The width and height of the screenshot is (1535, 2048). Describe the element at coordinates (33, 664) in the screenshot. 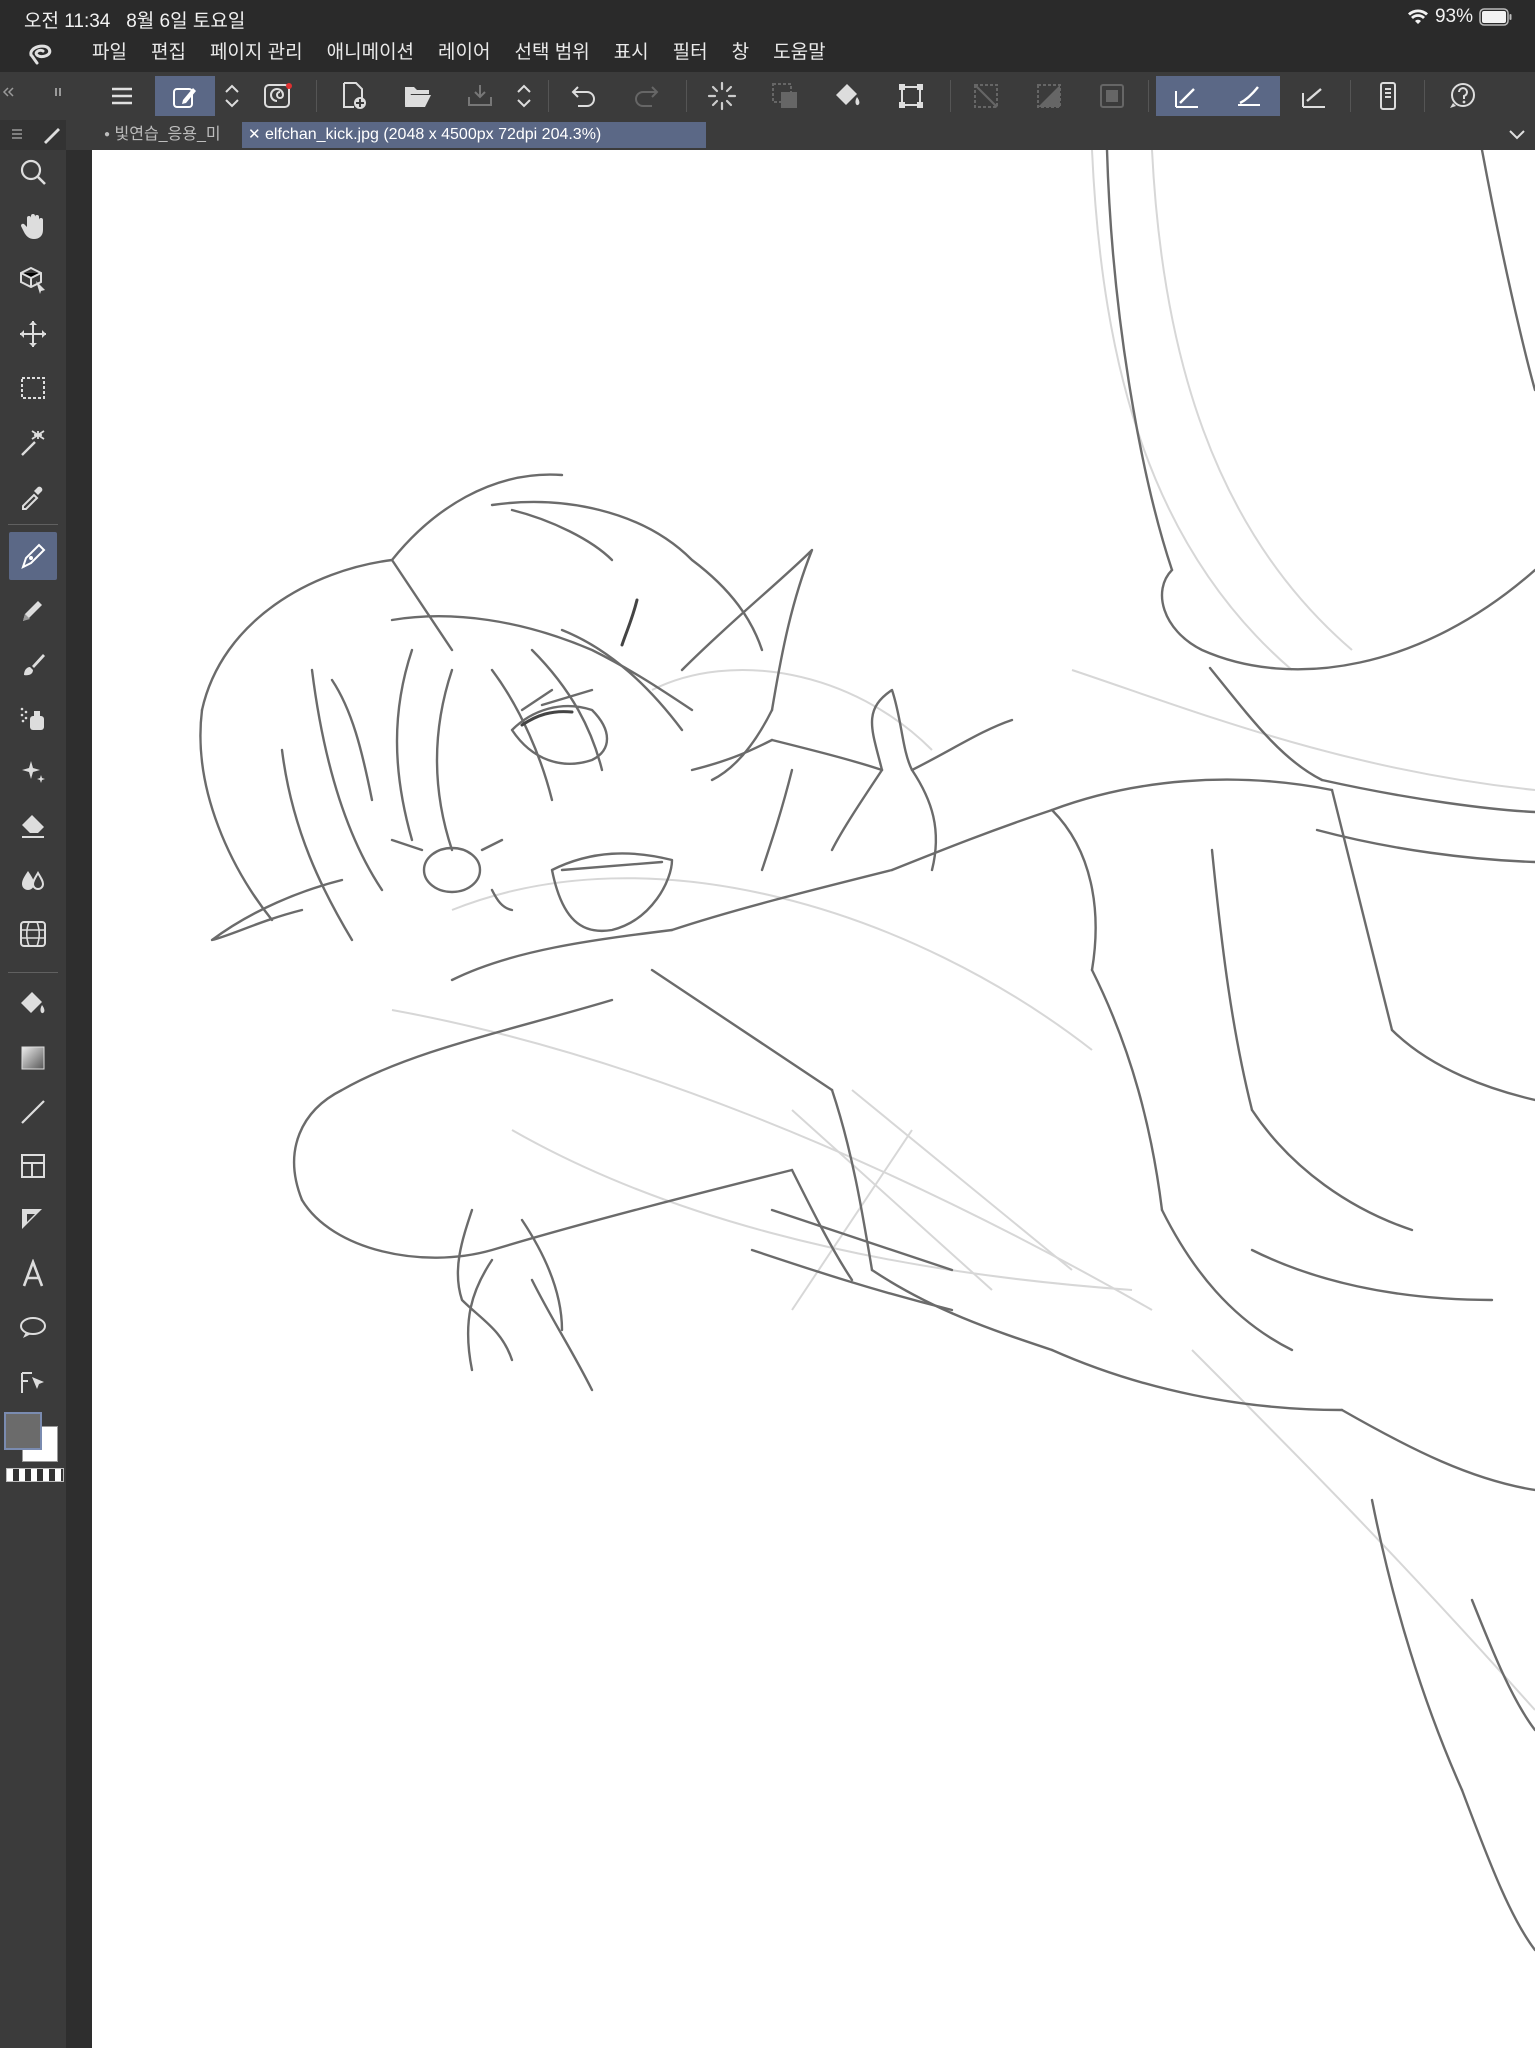

I see `brush-icon` at that location.